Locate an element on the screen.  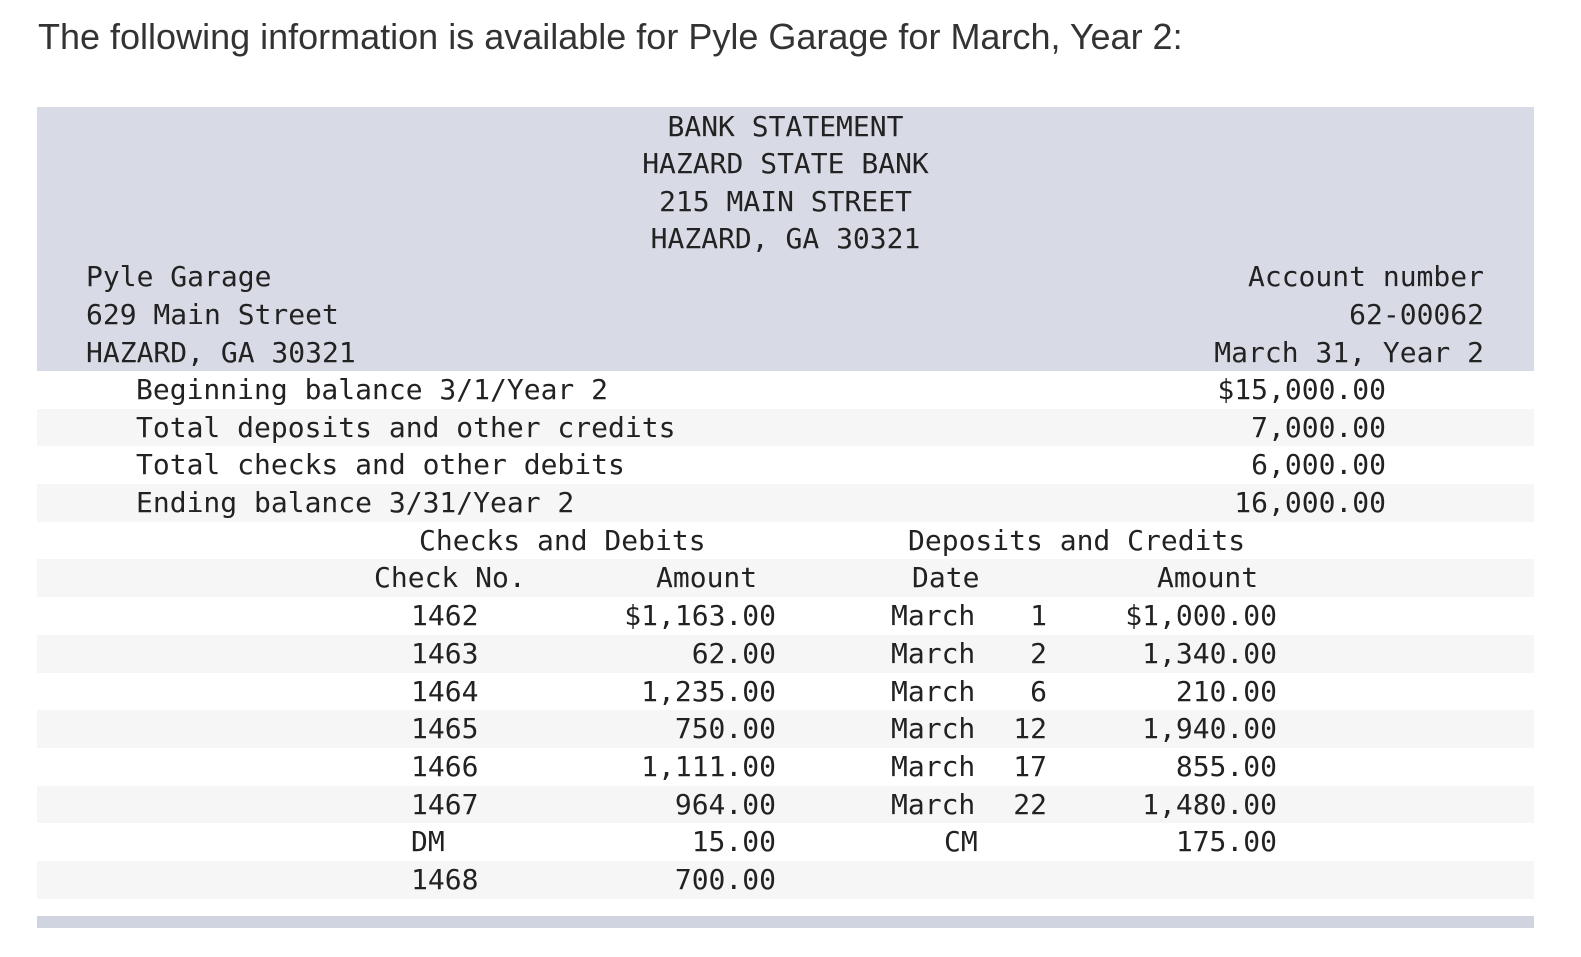
check-number: DM is located at coordinates (428, 842).